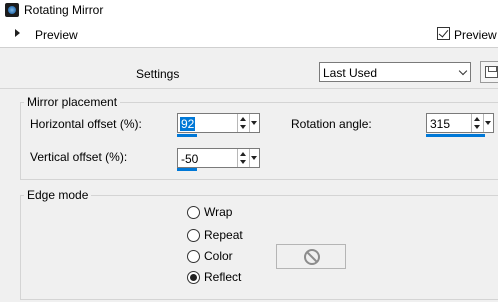 This screenshot has height=302, width=498. I want to click on rotation-angle-label: Rotation angle:, so click(331, 124).